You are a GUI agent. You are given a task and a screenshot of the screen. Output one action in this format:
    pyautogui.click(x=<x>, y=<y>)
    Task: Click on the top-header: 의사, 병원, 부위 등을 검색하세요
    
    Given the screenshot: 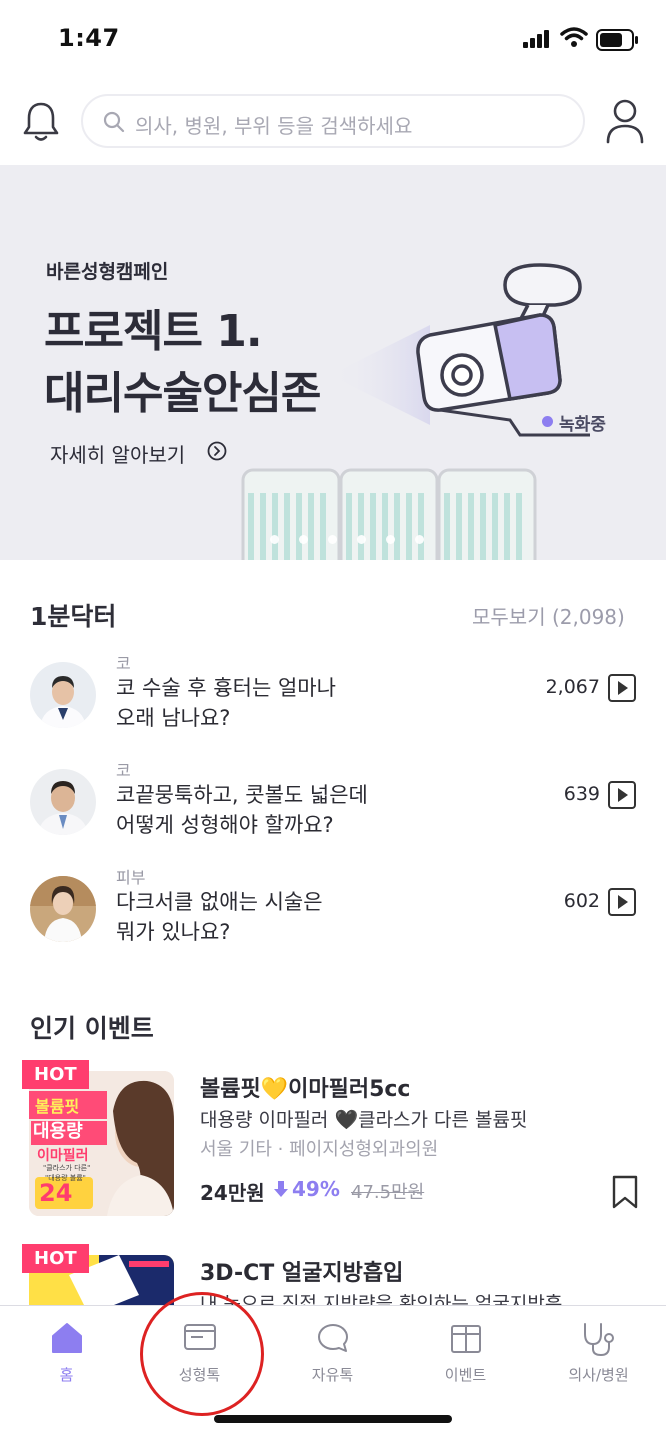 What is the action you would take?
    pyautogui.click(x=333, y=122)
    